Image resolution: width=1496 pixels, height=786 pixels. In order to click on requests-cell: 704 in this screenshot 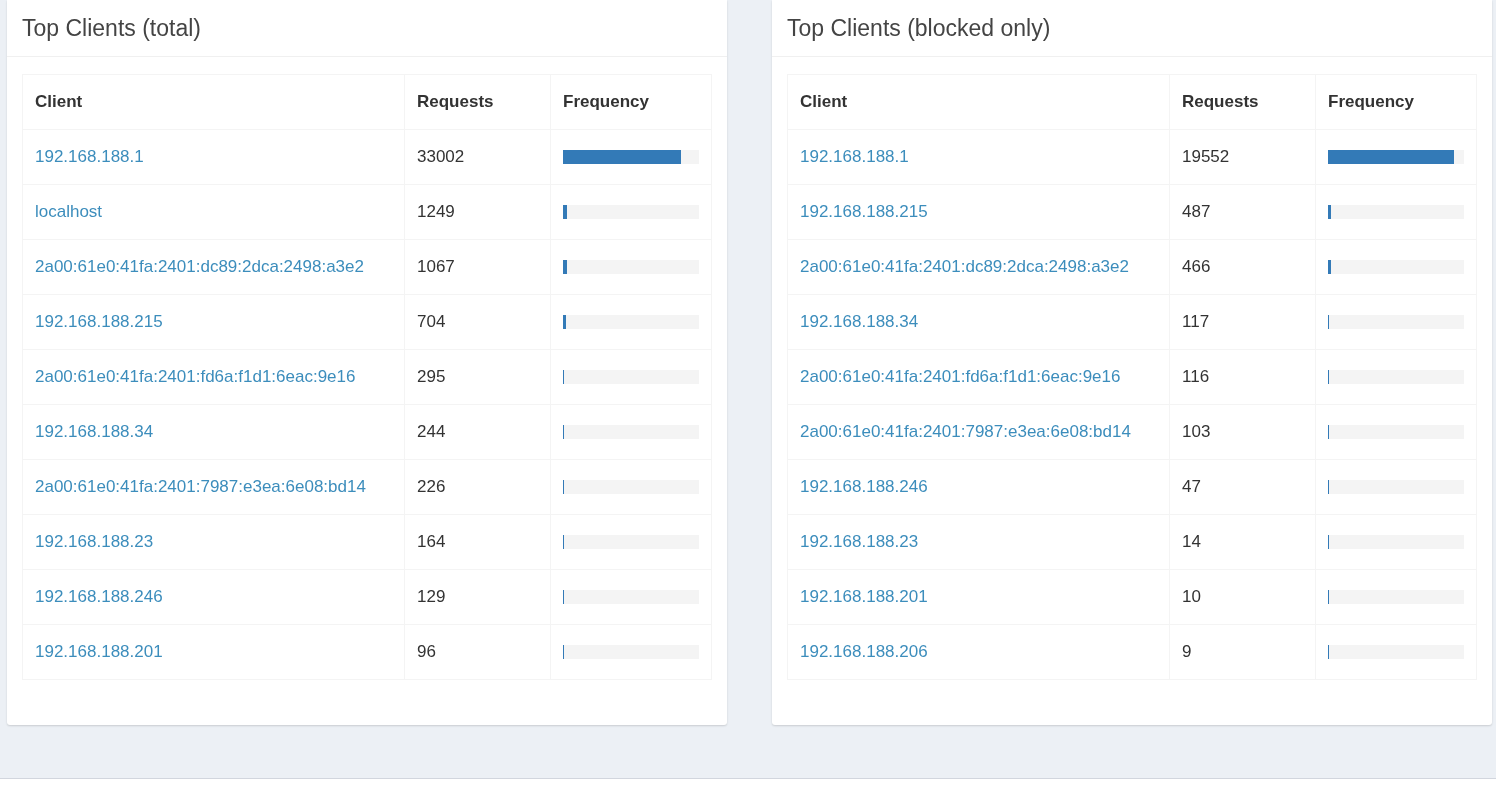, I will do `click(477, 322)`.